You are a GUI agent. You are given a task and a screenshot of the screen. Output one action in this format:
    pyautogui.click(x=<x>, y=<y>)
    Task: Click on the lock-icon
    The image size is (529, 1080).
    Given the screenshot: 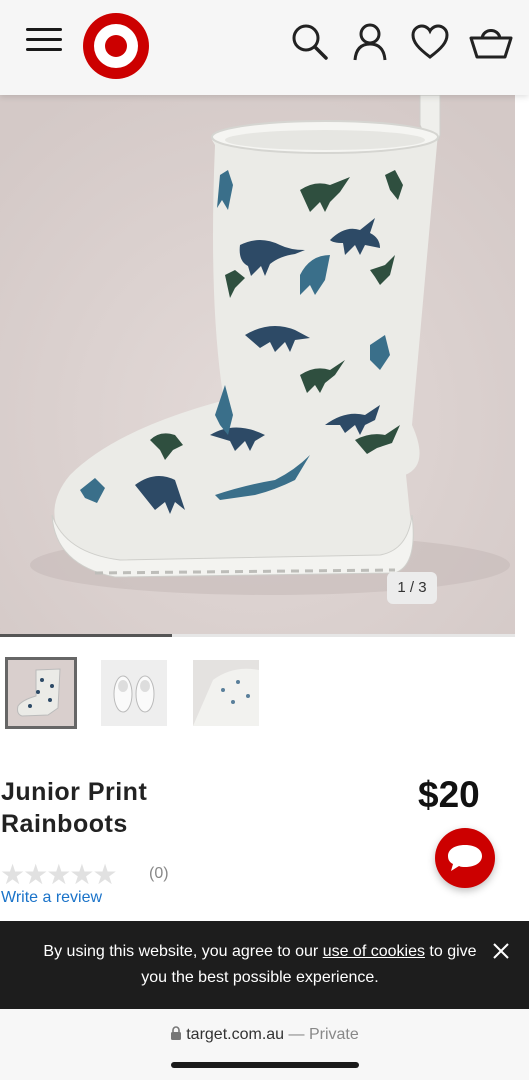 What is the action you would take?
    pyautogui.click(x=176, y=1033)
    